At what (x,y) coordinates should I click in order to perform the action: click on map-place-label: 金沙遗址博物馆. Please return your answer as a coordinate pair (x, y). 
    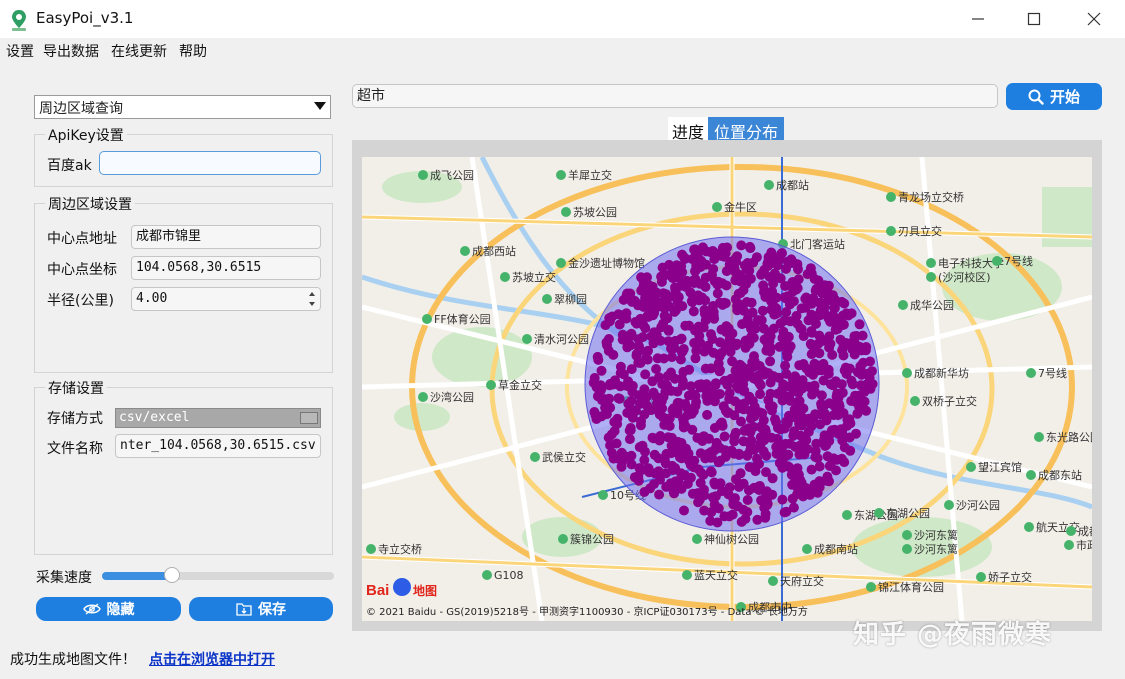
    Looking at the image, I should click on (606, 263).